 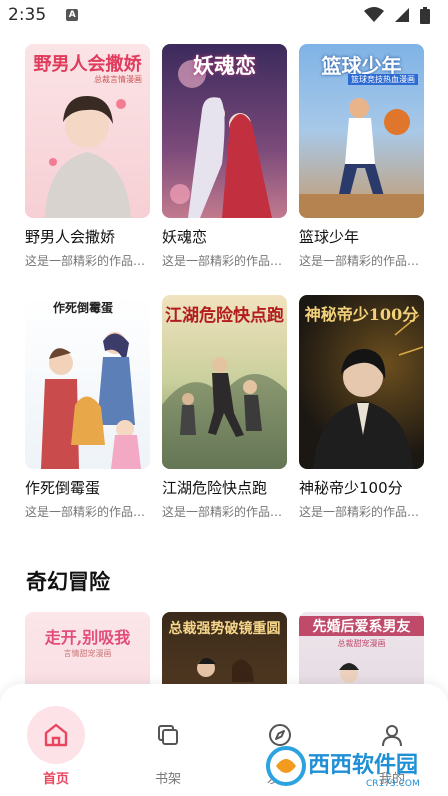 I want to click on status-bar: 2:35 A, so click(x=224, y=15).